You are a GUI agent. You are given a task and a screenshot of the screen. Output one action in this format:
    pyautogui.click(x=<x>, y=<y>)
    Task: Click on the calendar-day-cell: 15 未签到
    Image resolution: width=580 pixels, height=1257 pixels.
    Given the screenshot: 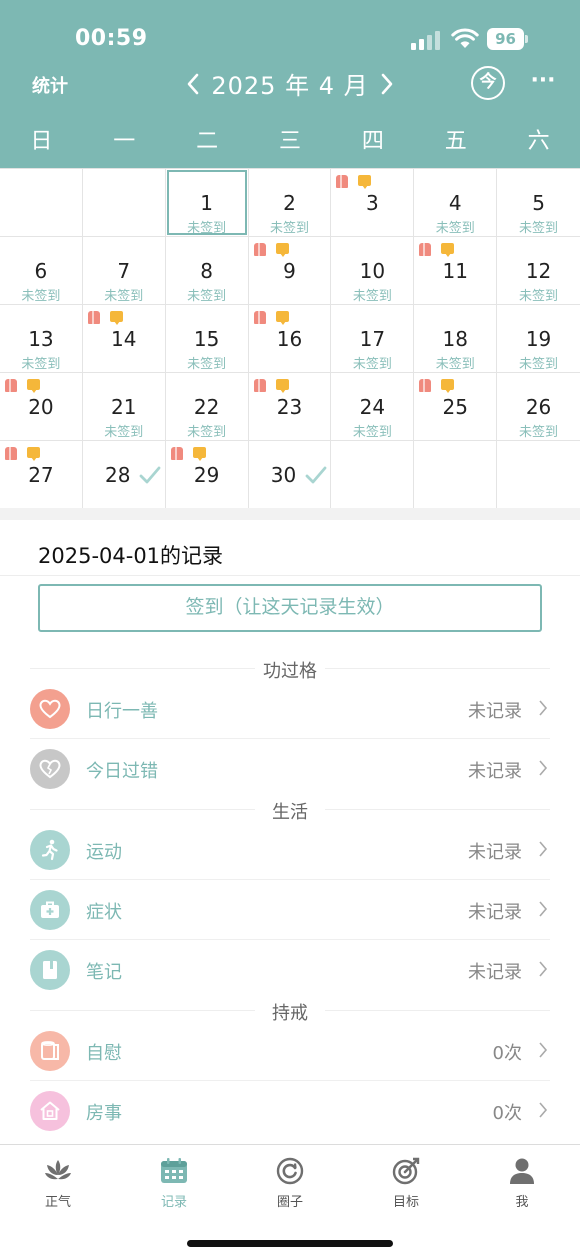 What is the action you would take?
    pyautogui.click(x=207, y=339)
    